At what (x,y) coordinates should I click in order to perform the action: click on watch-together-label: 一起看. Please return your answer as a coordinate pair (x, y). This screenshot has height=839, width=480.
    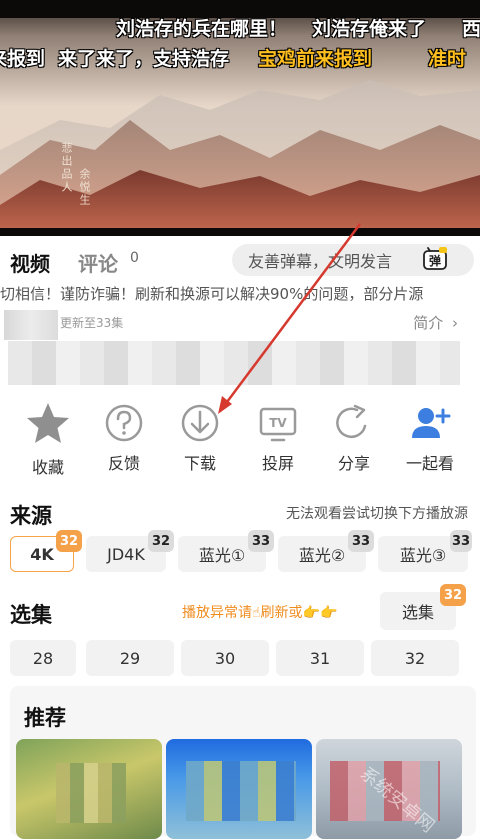
    Looking at the image, I should click on (429, 463).